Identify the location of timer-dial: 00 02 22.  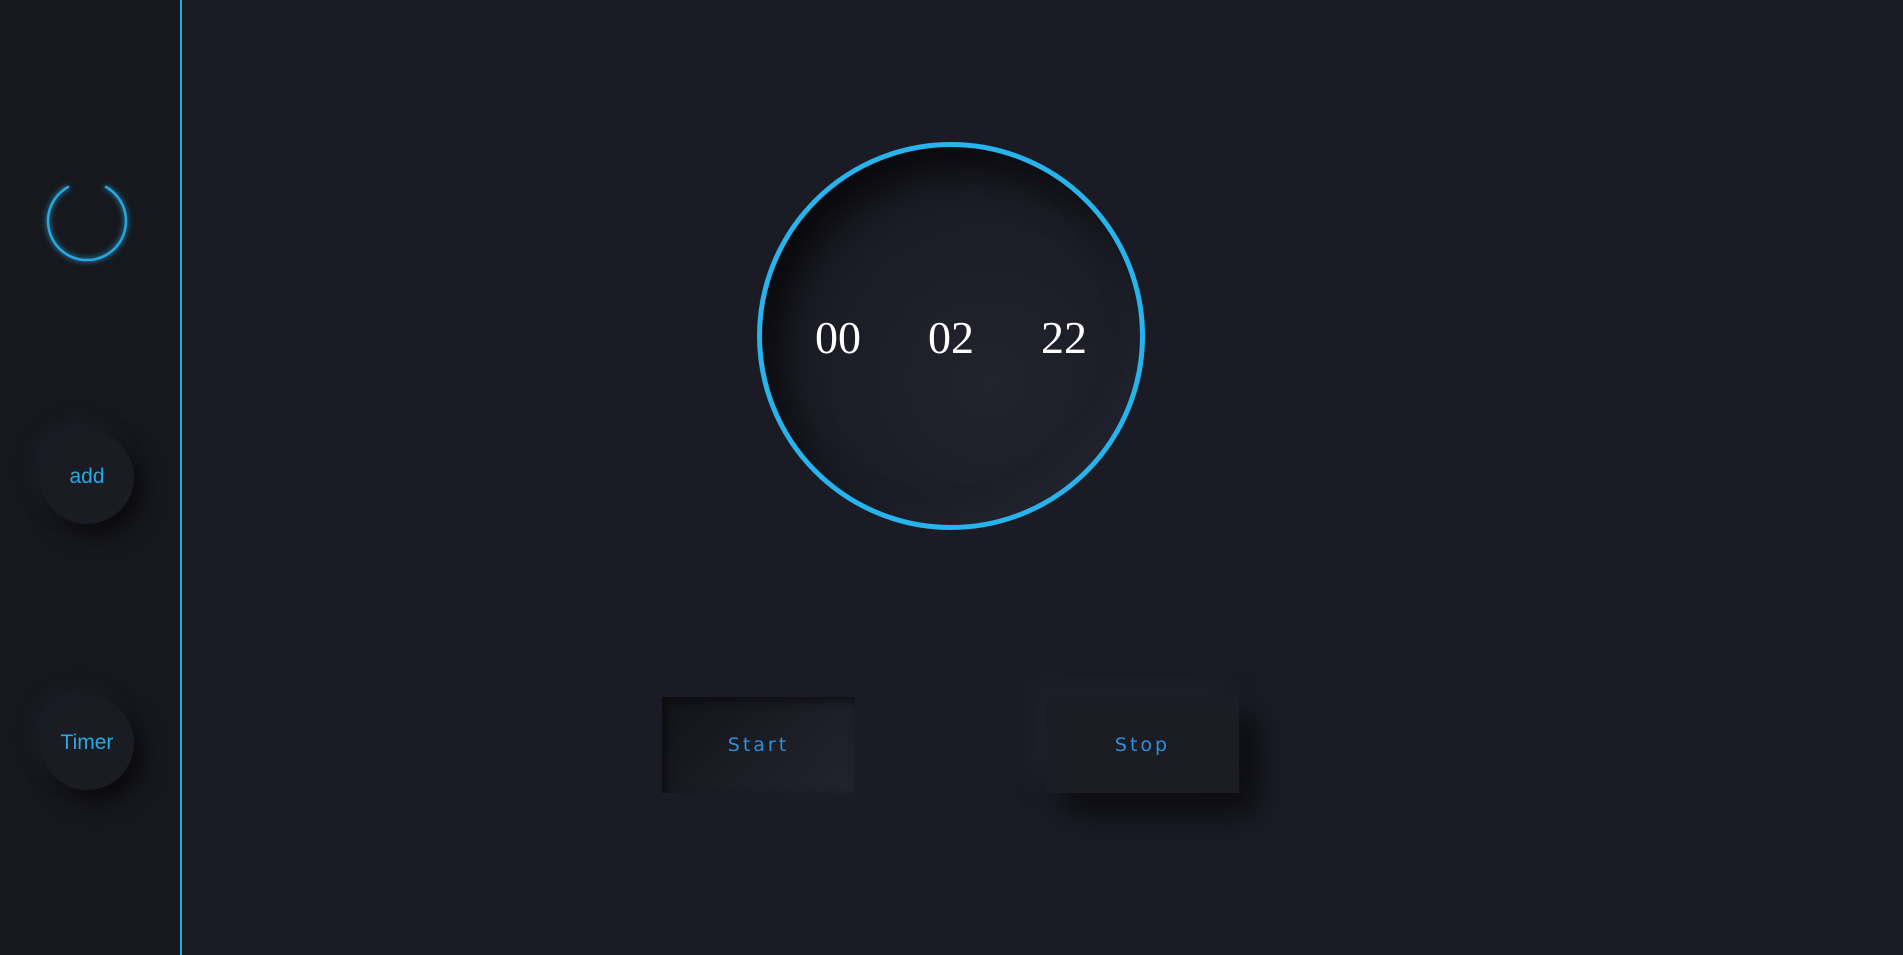
(951, 336).